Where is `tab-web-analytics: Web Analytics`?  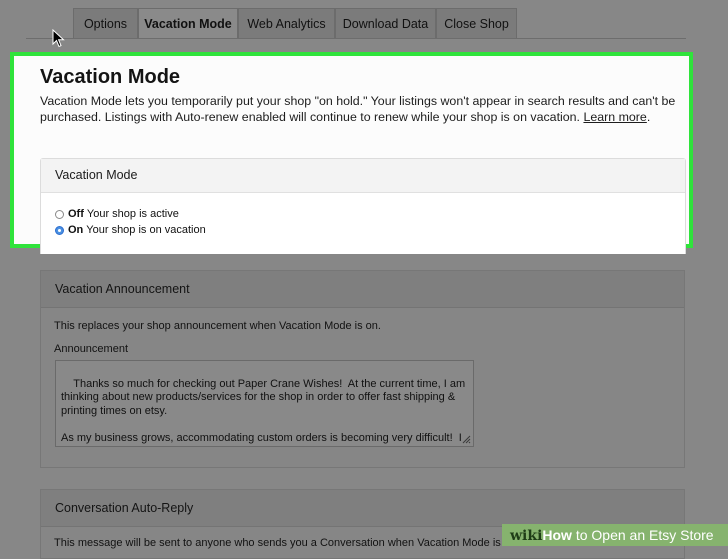
tab-web-analytics: Web Analytics is located at coordinates (286, 23).